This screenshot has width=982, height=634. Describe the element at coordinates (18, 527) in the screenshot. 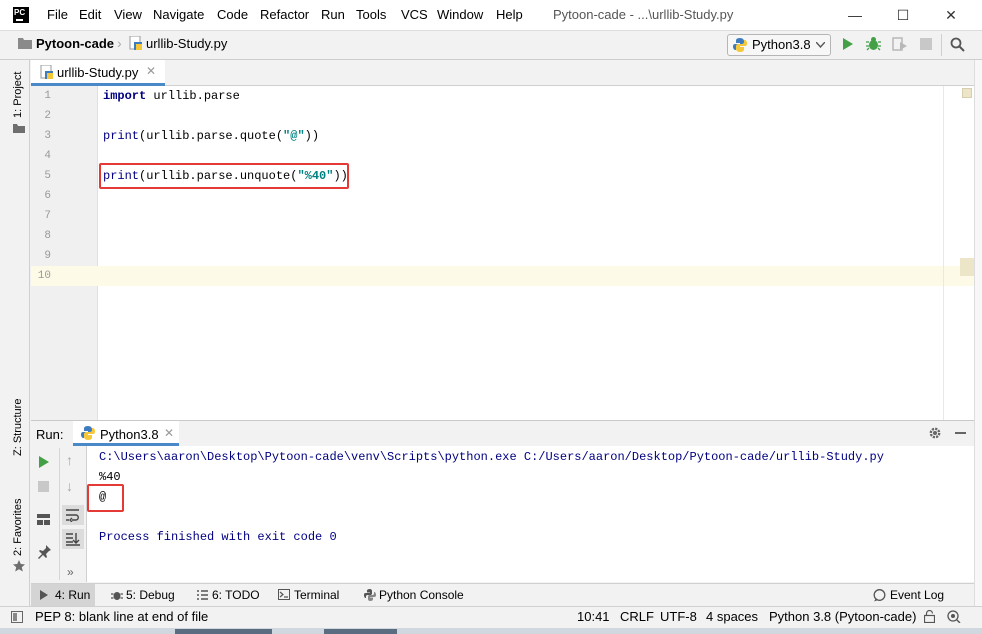

I see `favorites-tool-button: 2: Favorites` at that location.